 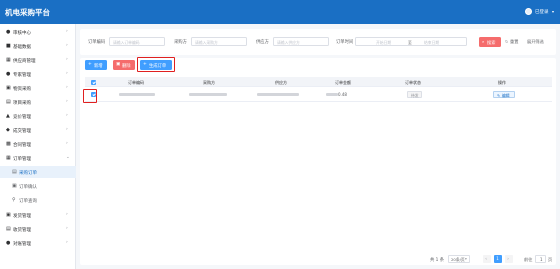 I want to click on sidebar-item-reconciliation: ● 对账管理 ›, so click(x=38, y=243).